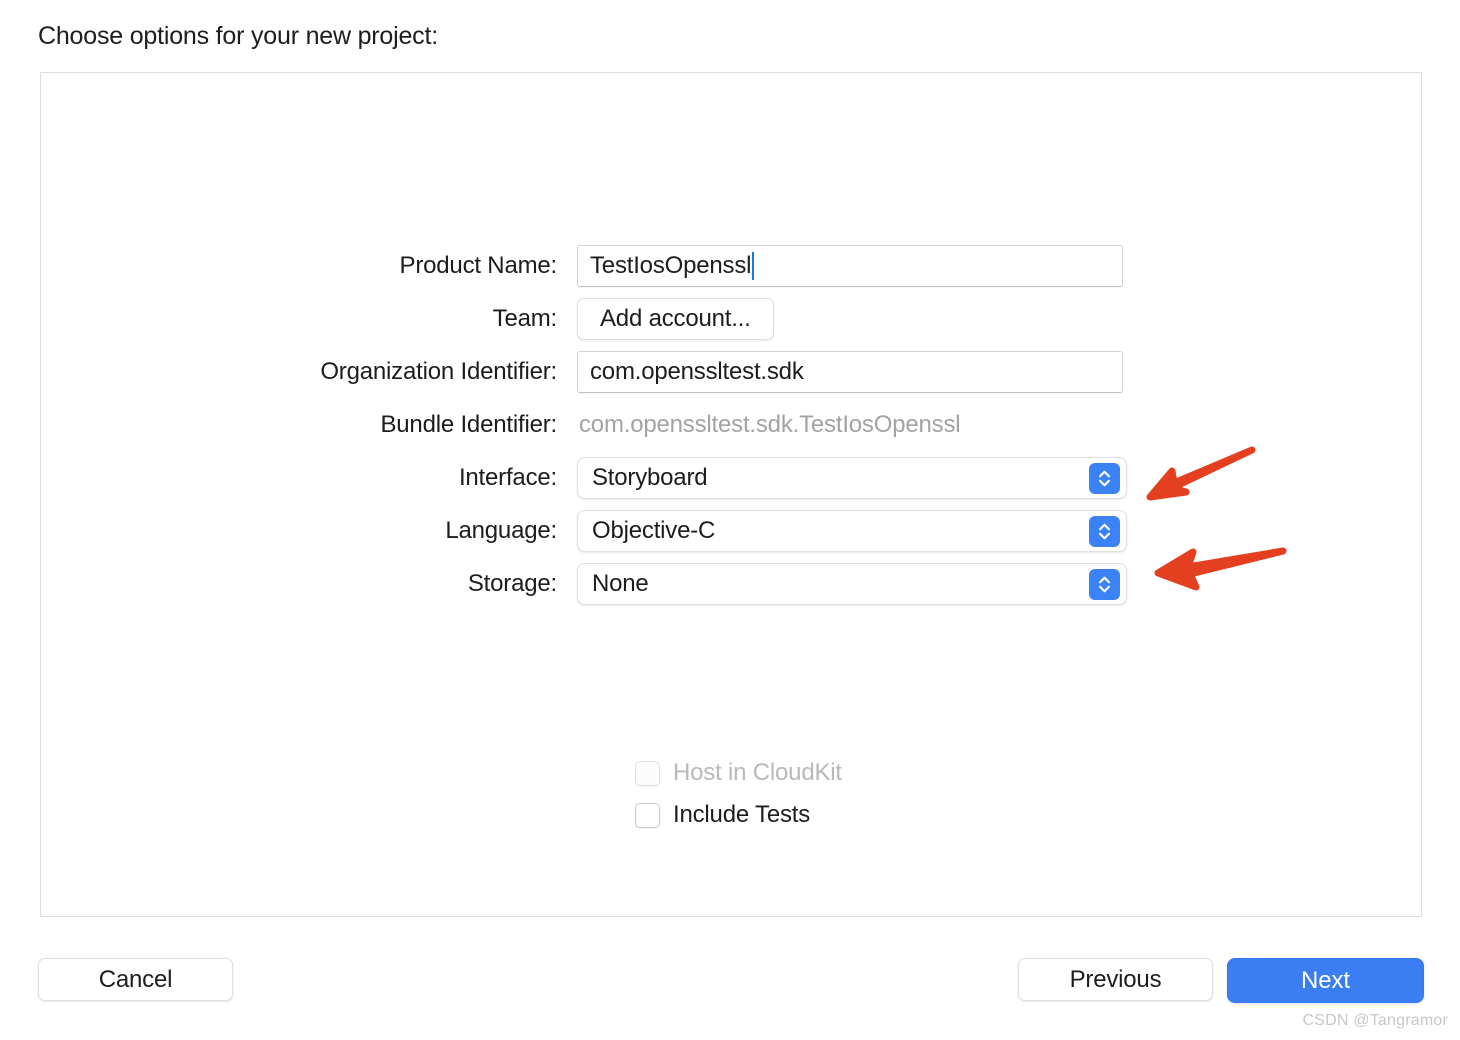 Image resolution: width=1460 pixels, height=1040 pixels. What do you see at coordinates (852, 584) in the screenshot?
I see `storage-select: None` at bounding box center [852, 584].